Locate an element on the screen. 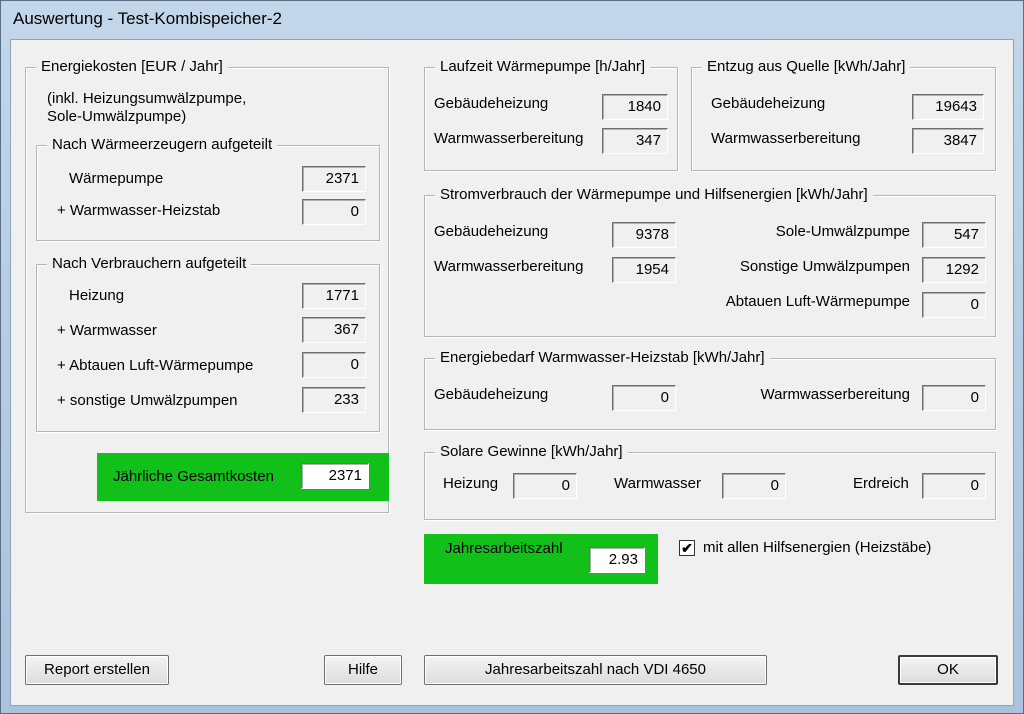 The image size is (1024, 714). solar-erdreich-label: Erdreich is located at coordinates (881, 483).